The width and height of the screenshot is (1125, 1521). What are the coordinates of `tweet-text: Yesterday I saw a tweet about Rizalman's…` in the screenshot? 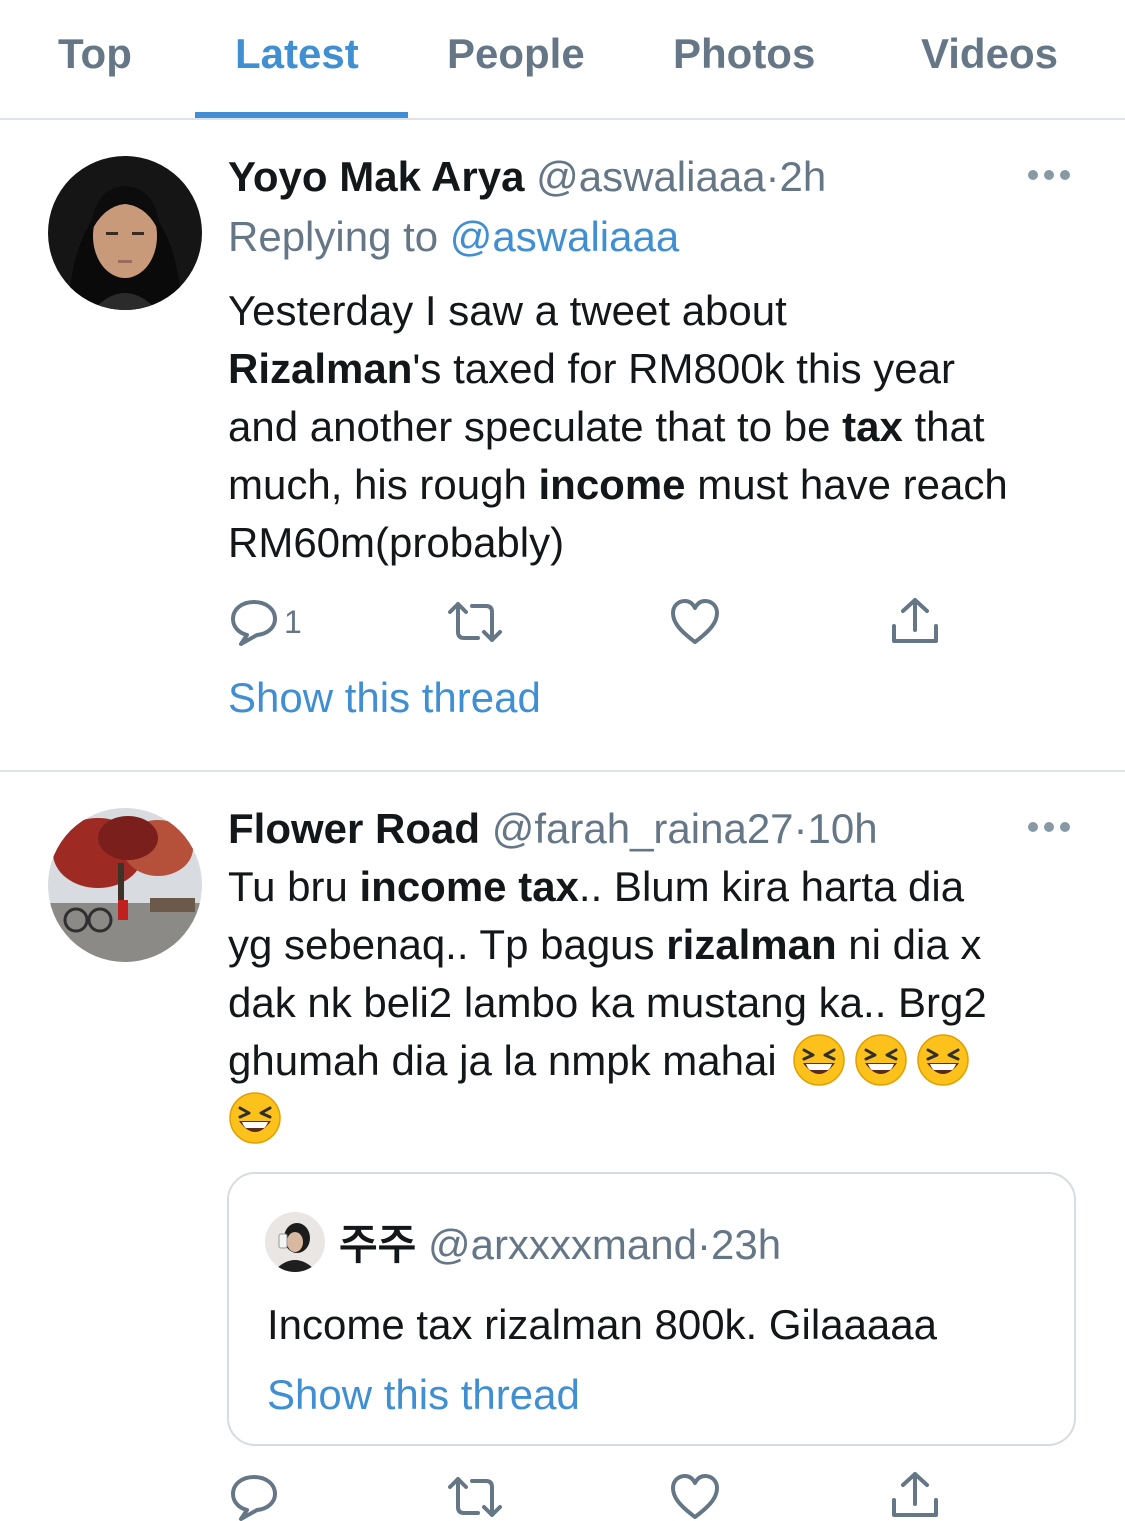 It's located at (663, 427).